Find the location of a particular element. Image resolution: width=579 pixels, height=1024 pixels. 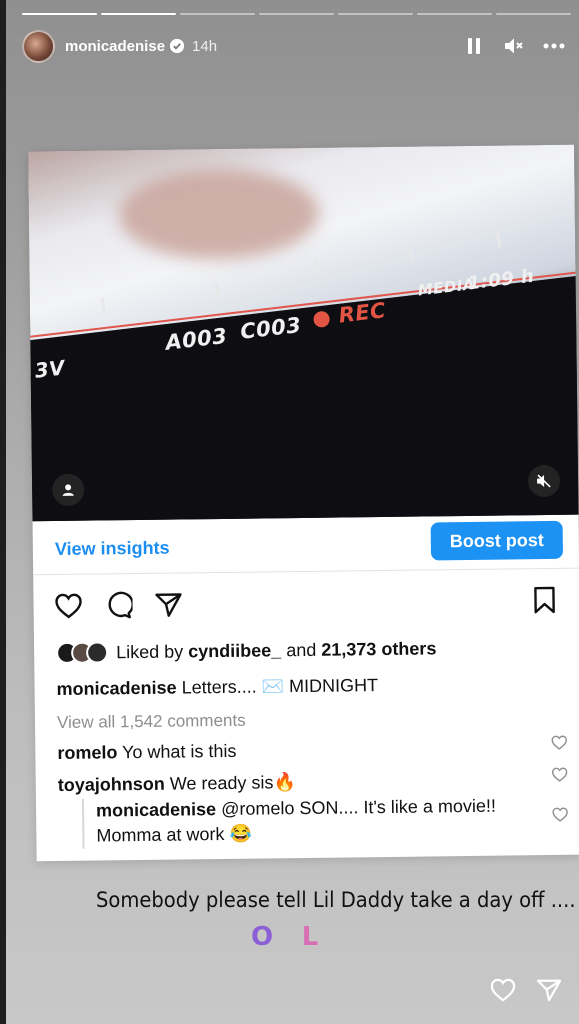

comment-username: romelo is located at coordinates (87, 752).